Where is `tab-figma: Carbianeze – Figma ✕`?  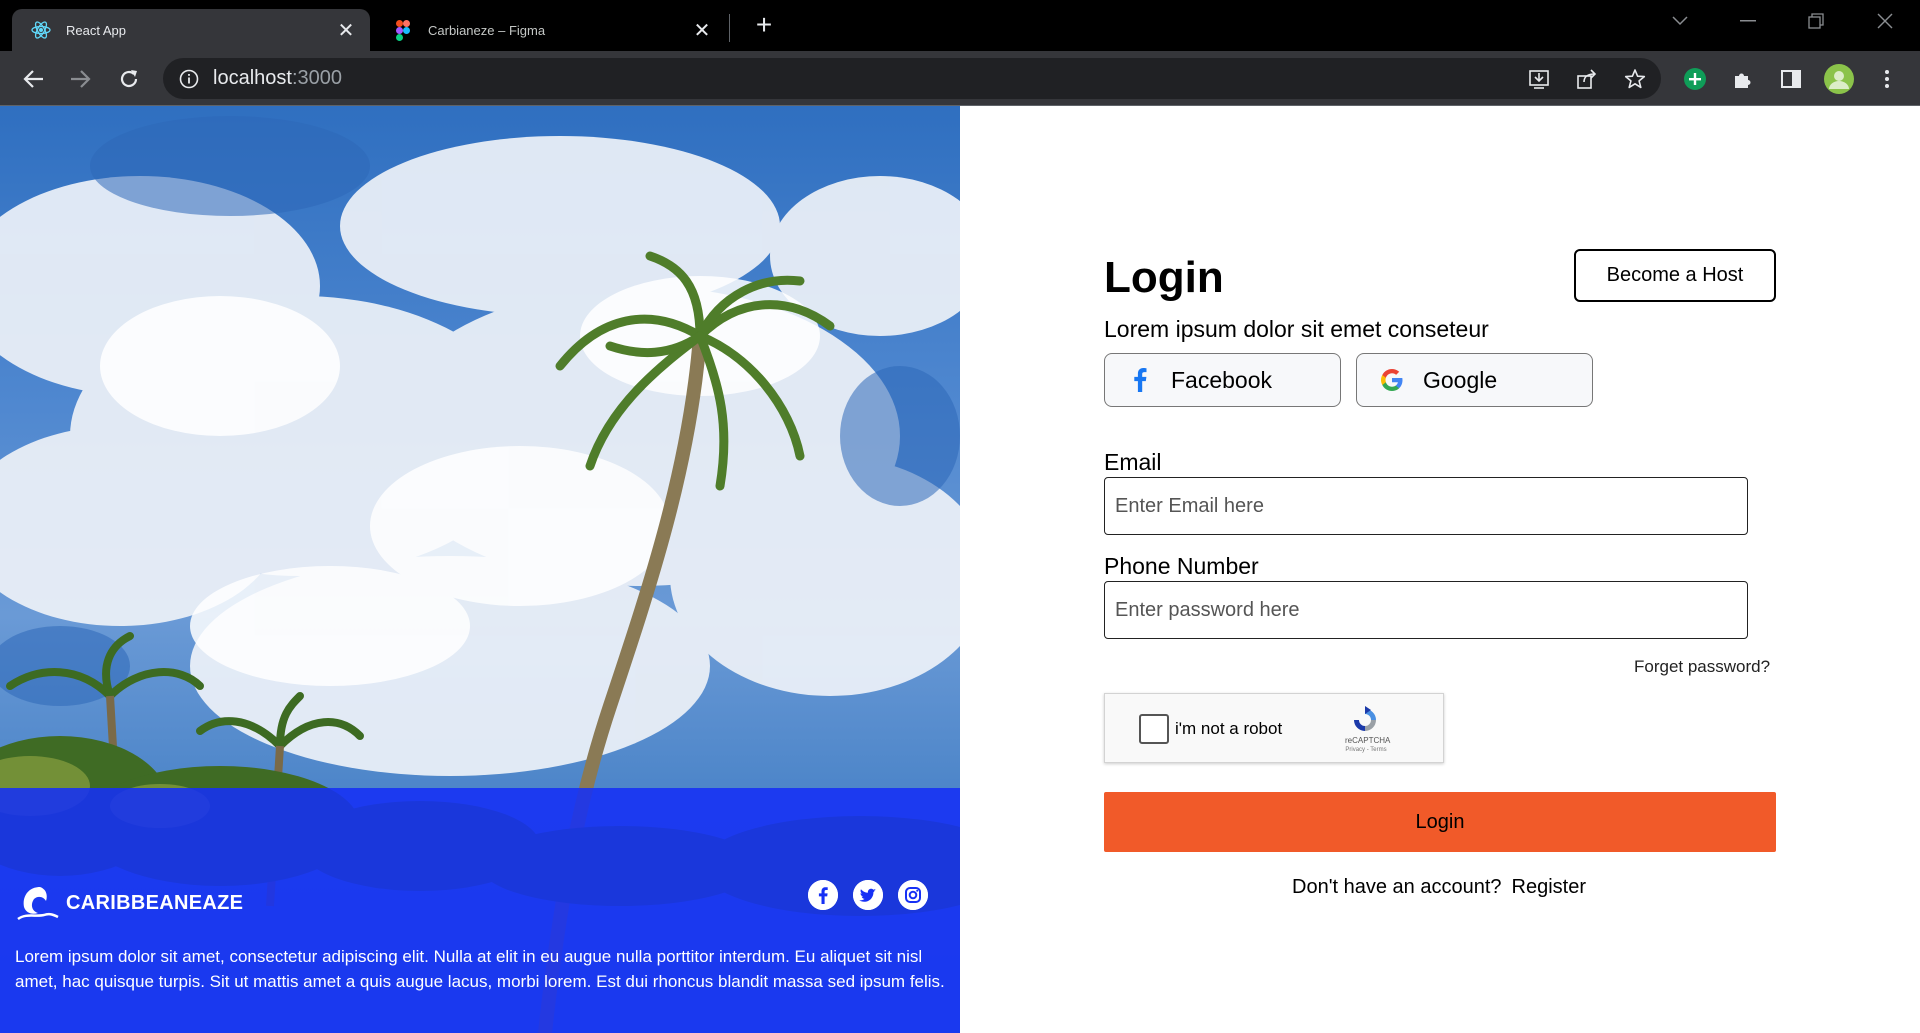 tab-figma: Carbianeze – Figma ✕ is located at coordinates (550, 30).